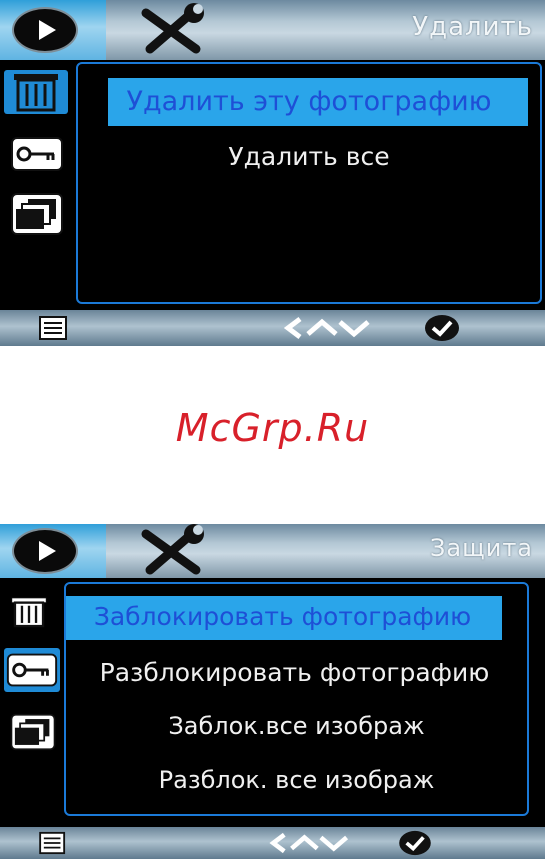  What do you see at coordinates (294, 672) in the screenshot?
I see `menu-item-unlock-photo: Разблокировать фотографию` at bounding box center [294, 672].